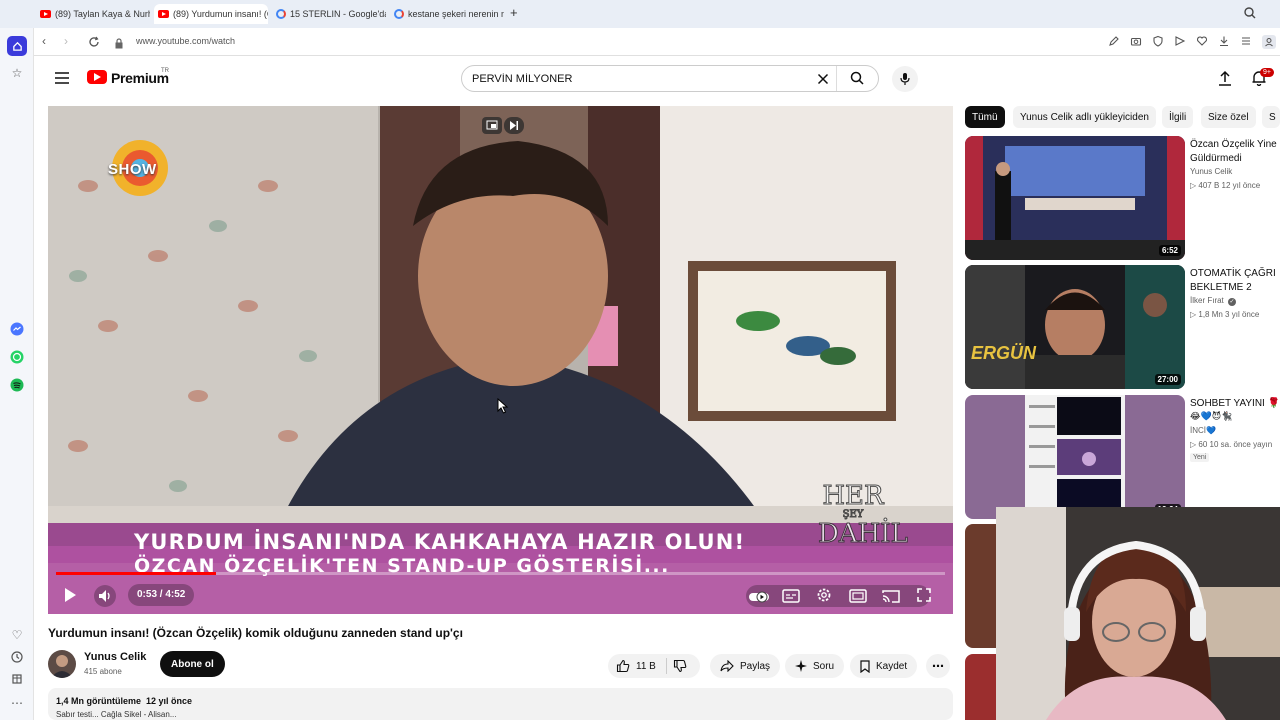 The height and width of the screenshot is (720, 1280). What do you see at coordinates (17, 385) in the screenshot?
I see `spotify-icon` at bounding box center [17, 385].